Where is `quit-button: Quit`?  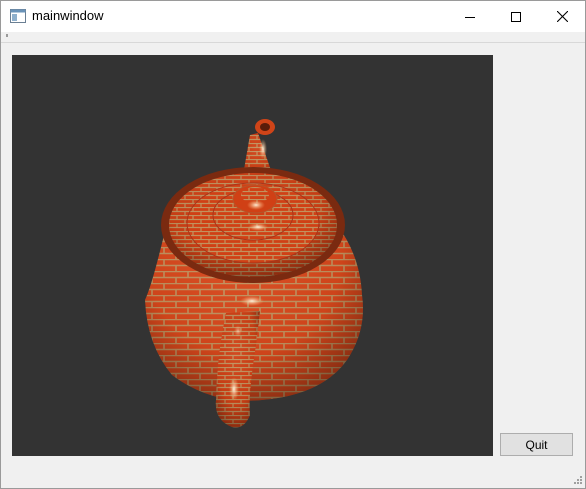
quit-button: Quit is located at coordinates (536, 444).